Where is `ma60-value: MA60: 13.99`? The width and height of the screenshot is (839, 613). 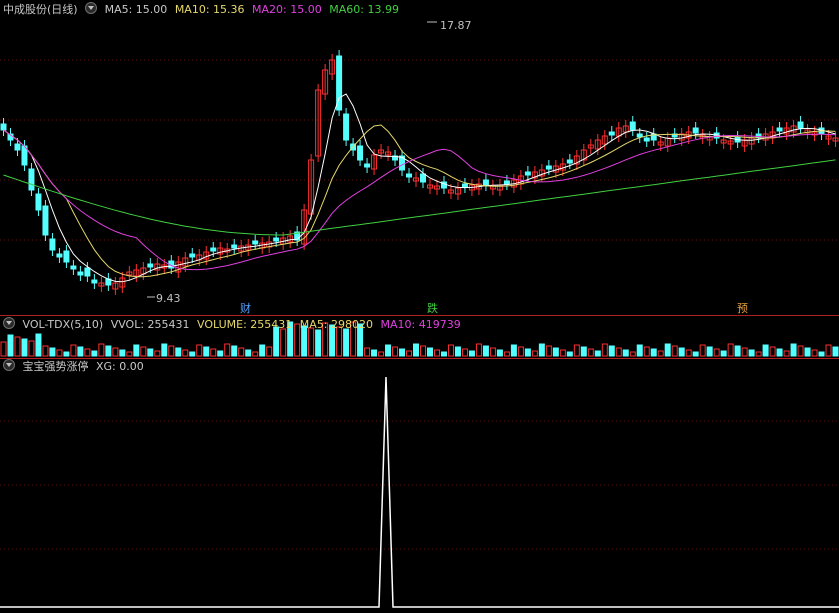 ma60-value: MA60: 13.99 is located at coordinates (364, 9).